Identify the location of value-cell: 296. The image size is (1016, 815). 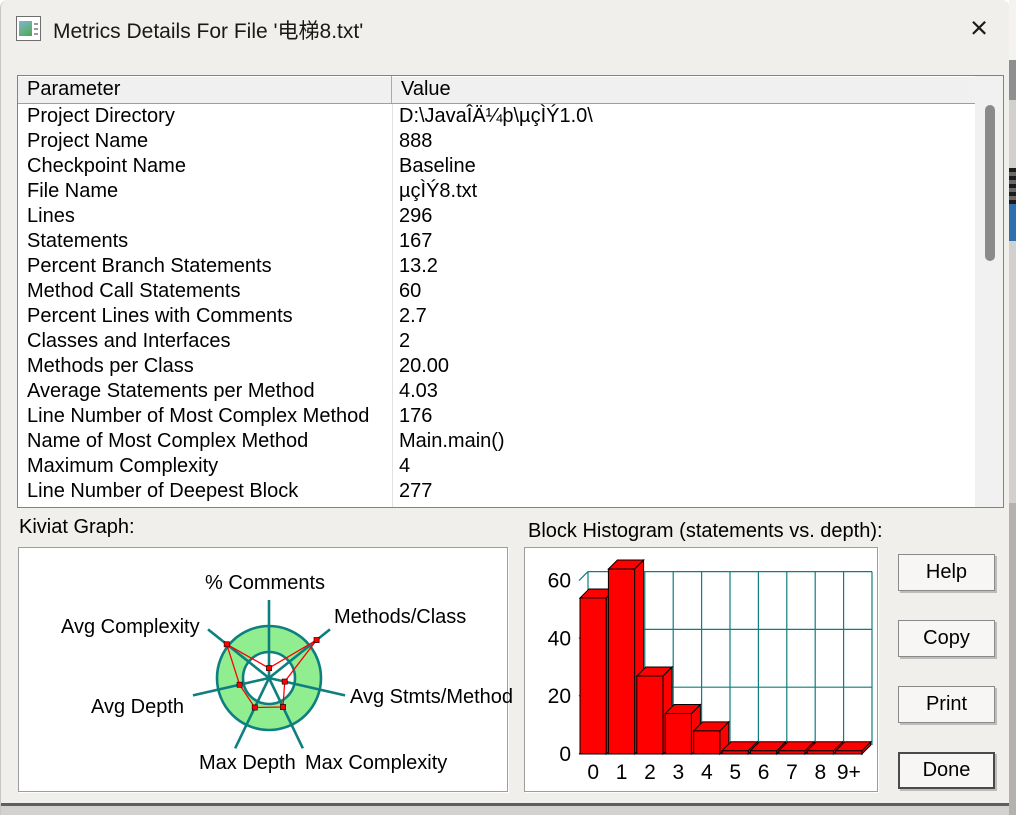
(416, 216).